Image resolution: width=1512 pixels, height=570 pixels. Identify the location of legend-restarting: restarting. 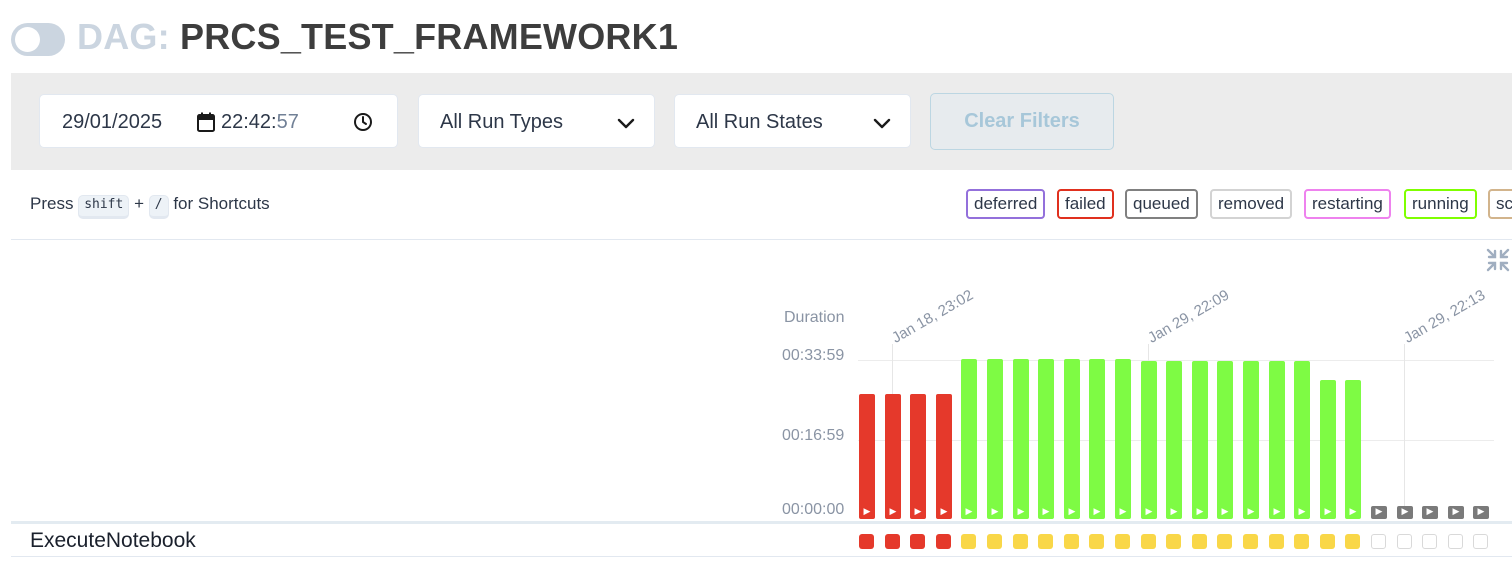
(1347, 204).